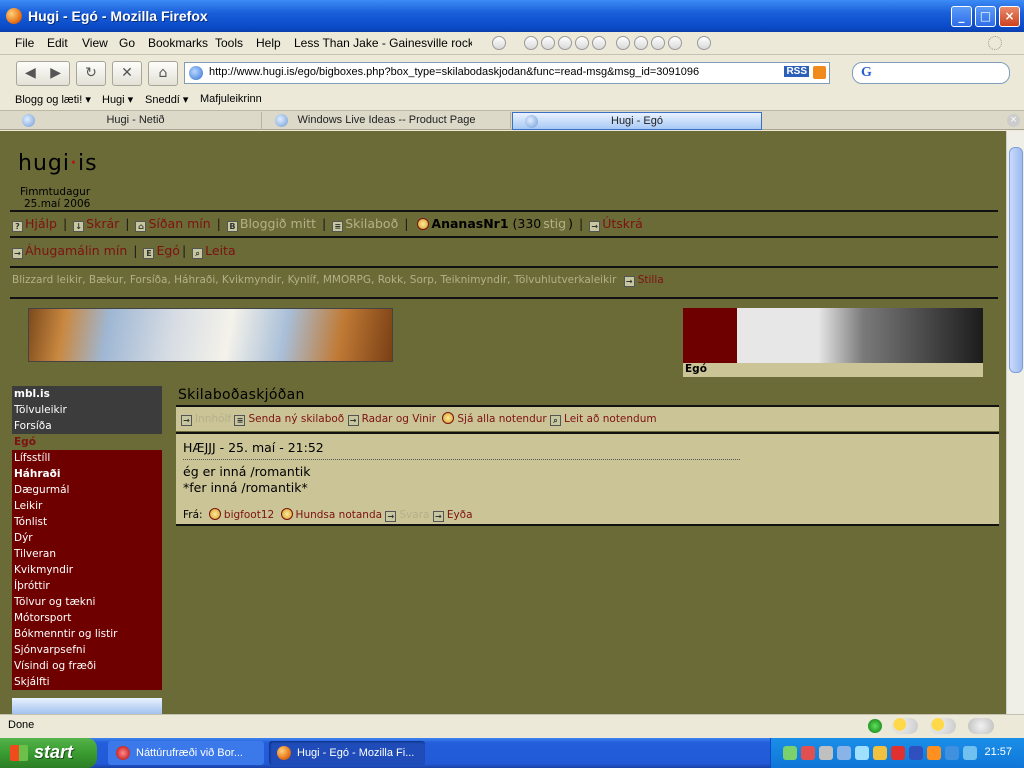 Image resolution: width=1024 pixels, height=768 pixels. What do you see at coordinates (704, 43) in the screenshot?
I see `media-settings-icon` at bounding box center [704, 43].